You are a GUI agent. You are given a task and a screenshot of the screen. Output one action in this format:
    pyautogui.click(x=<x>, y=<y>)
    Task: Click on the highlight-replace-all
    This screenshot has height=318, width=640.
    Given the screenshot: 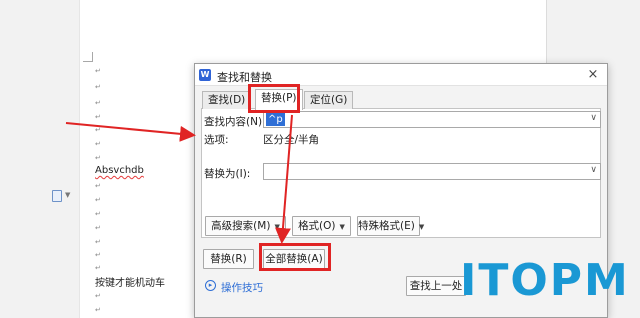 What is the action you would take?
    pyautogui.click(x=295, y=257)
    